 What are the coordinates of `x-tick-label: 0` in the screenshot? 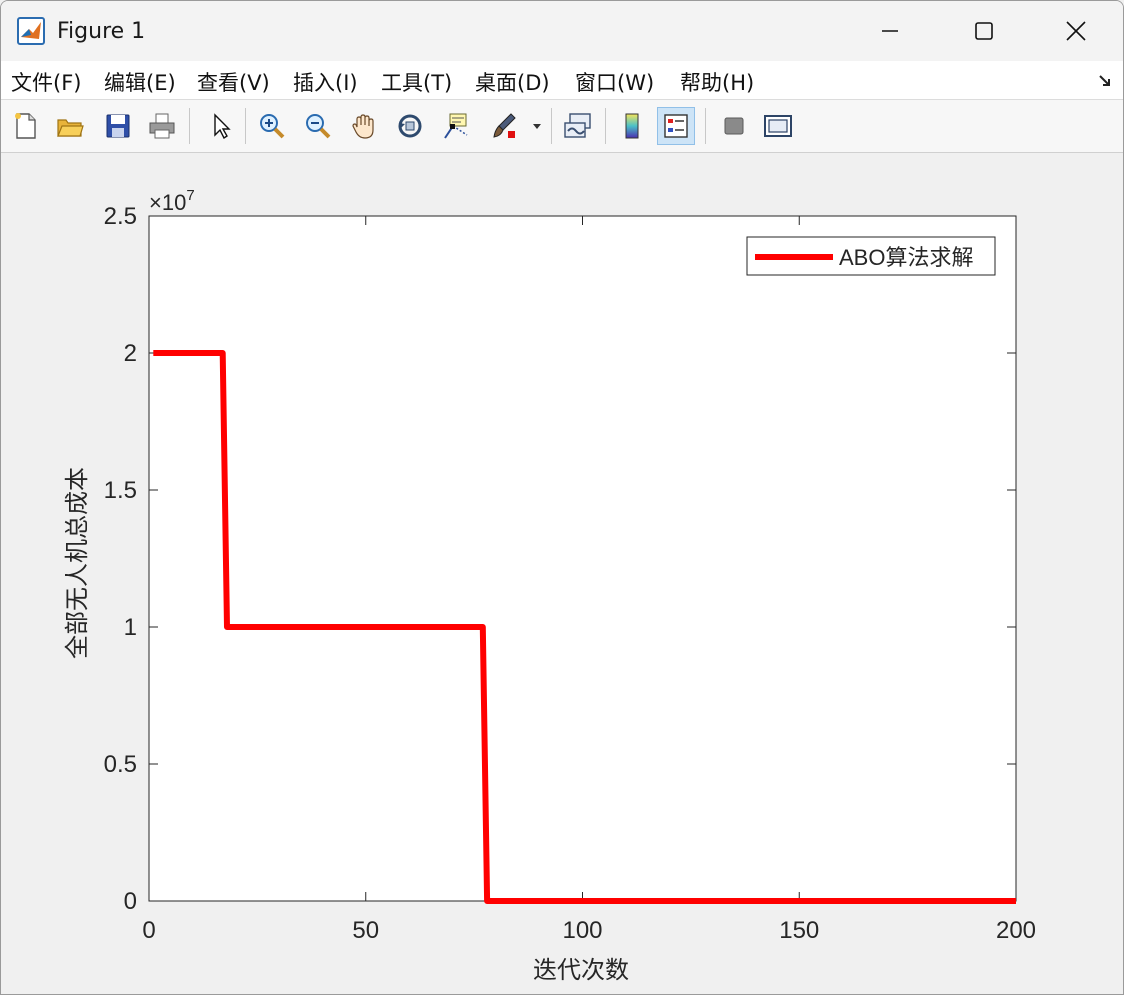 It's located at (148, 930).